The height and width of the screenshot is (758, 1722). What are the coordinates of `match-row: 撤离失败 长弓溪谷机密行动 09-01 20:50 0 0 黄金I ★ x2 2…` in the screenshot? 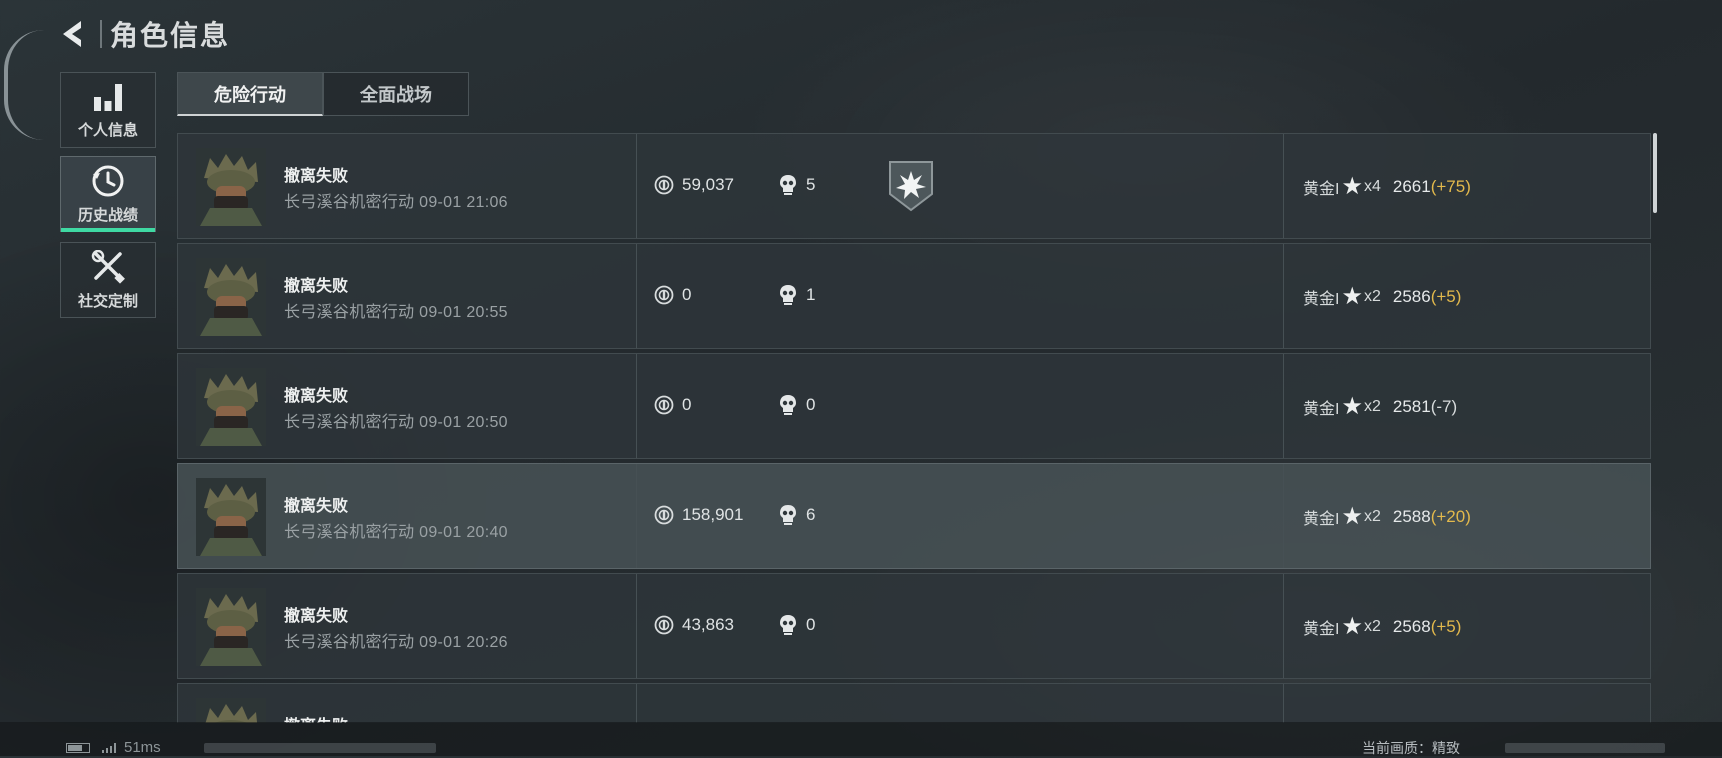 It's located at (914, 406).